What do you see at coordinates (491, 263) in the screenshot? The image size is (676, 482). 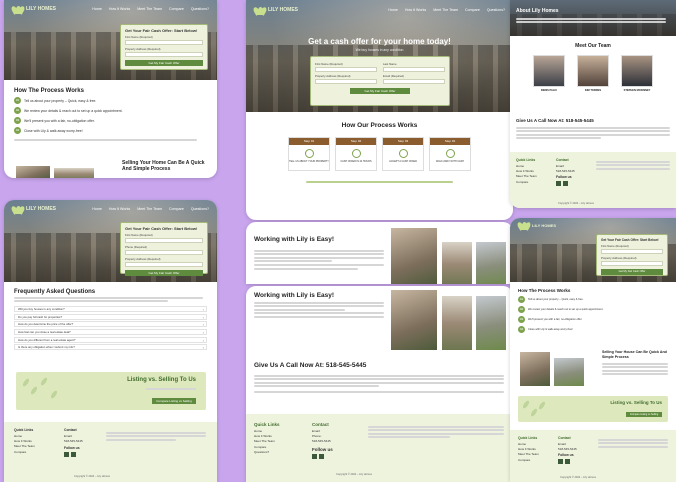 I see `tree-photo` at bounding box center [491, 263].